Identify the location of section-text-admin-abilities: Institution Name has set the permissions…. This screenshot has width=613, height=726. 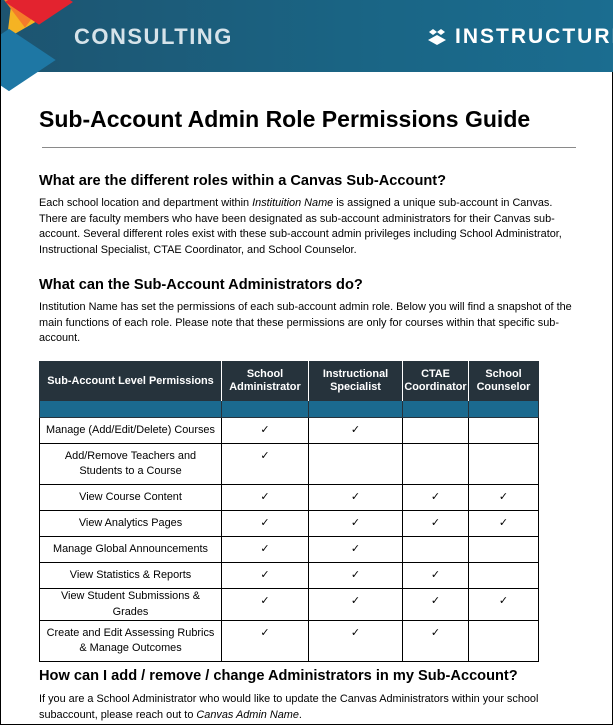
(305, 323).